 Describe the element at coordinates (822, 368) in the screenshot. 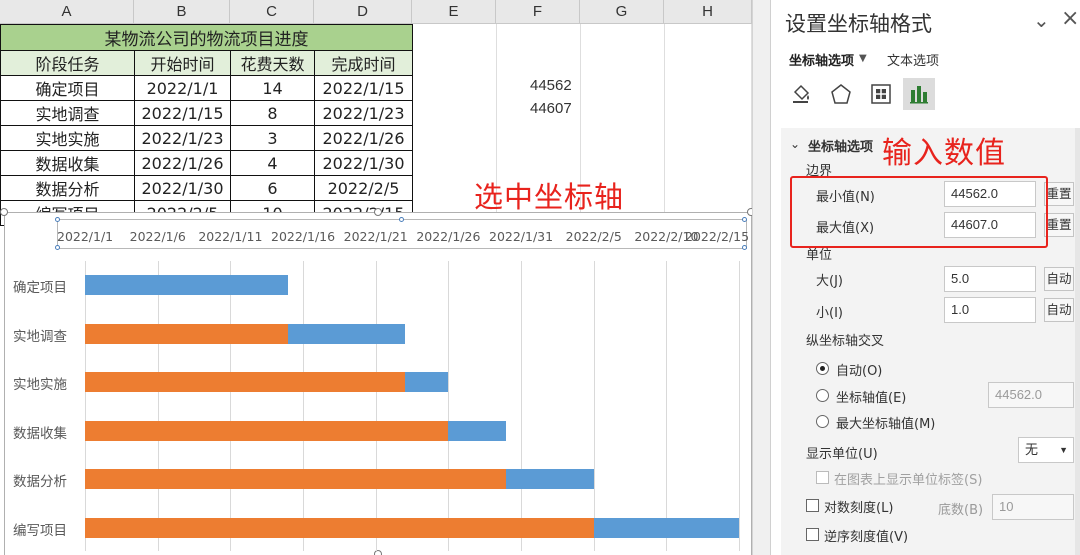

I see `radio-cross-auto` at that location.